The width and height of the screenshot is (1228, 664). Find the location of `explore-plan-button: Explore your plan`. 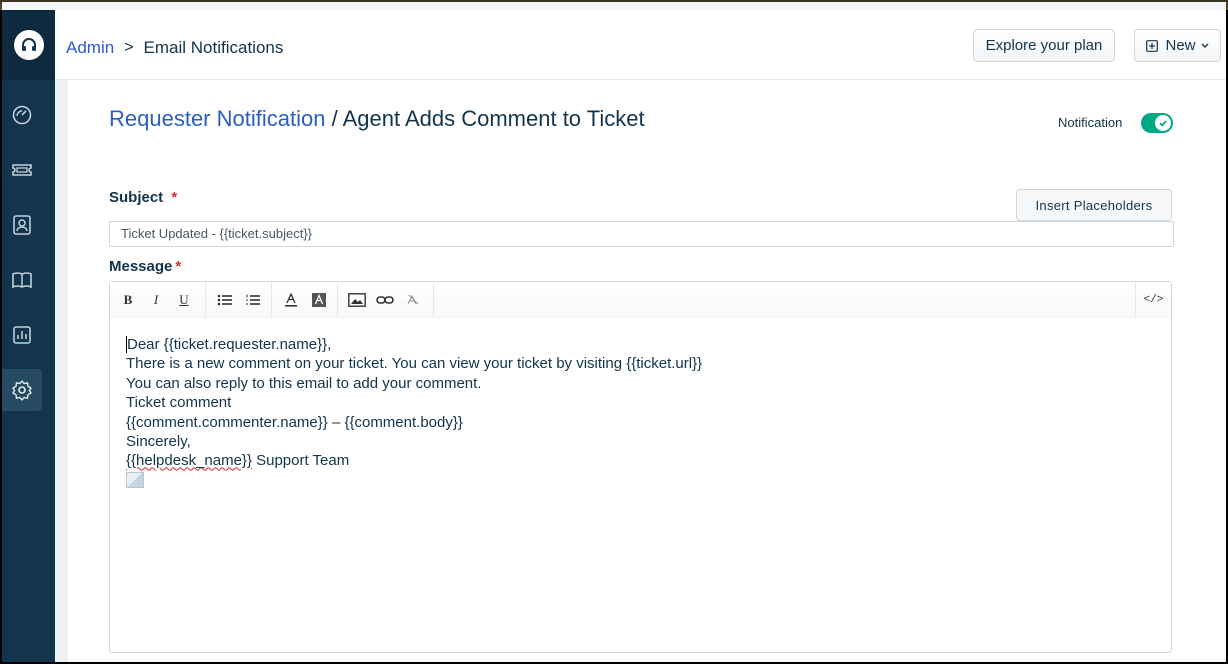

explore-plan-button: Explore your plan is located at coordinates (1044, 45).